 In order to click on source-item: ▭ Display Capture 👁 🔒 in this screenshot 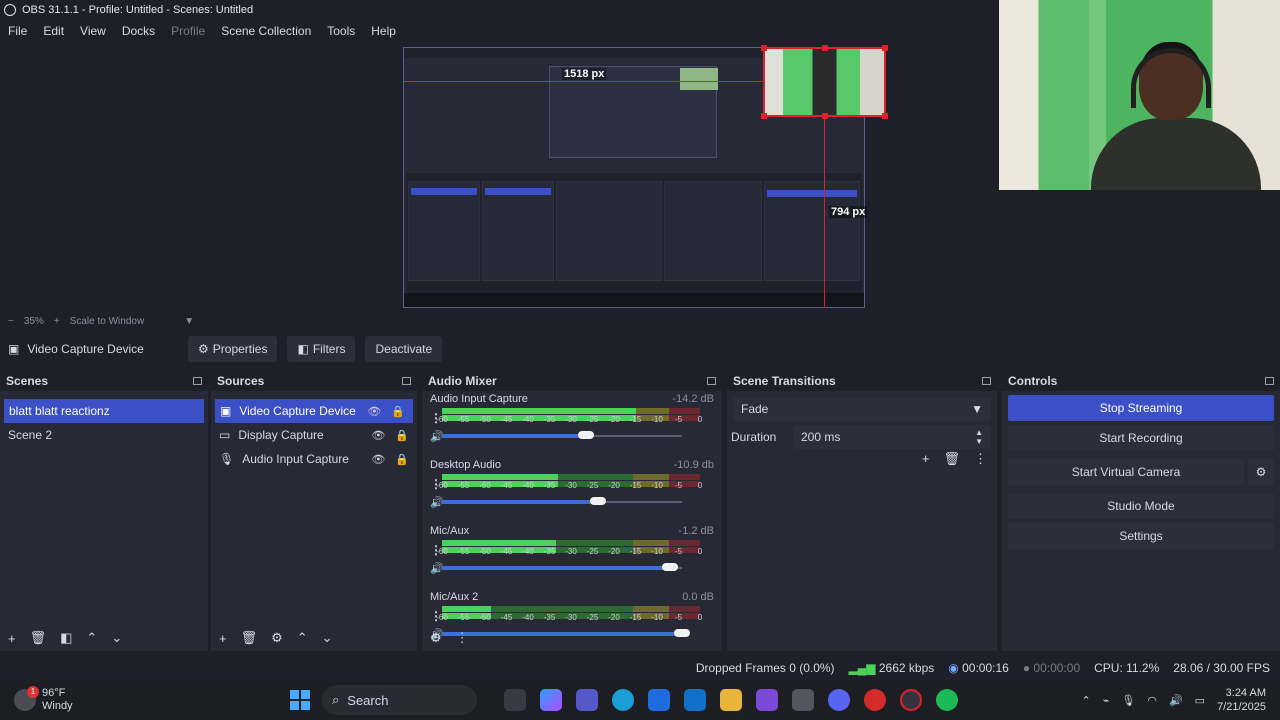, I will do `click(314, 435)`.